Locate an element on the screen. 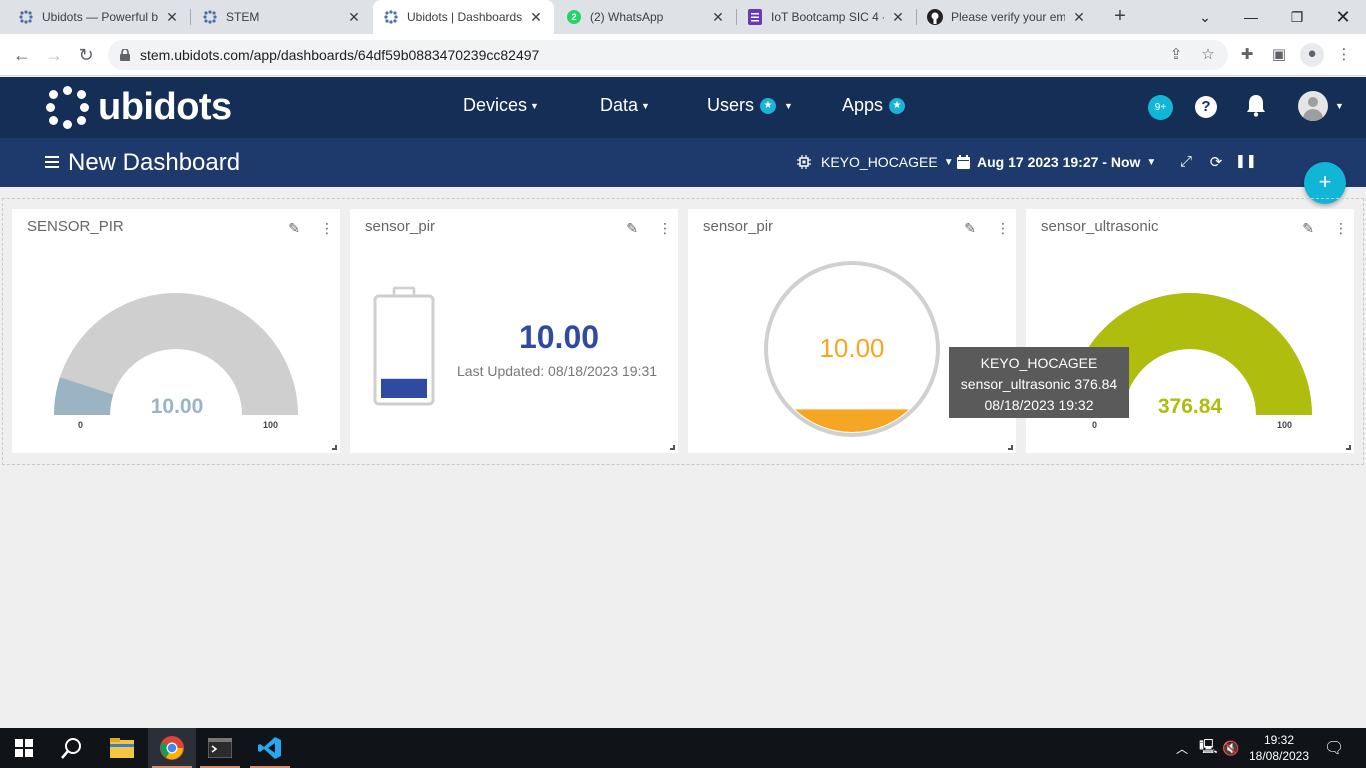 This screenshot has height=768, width=1366. search-icon is located at coordinates (72, 748).